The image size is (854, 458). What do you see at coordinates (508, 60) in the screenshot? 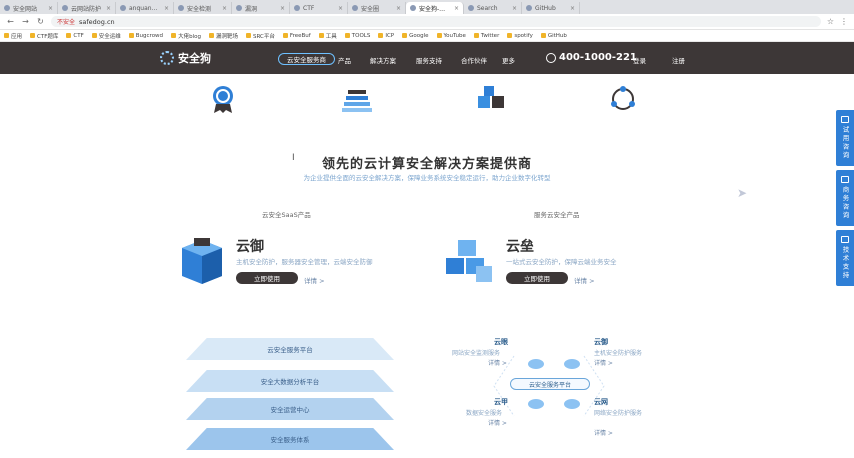
I see `nav-more: 更多` at bounding box center [508, 60].